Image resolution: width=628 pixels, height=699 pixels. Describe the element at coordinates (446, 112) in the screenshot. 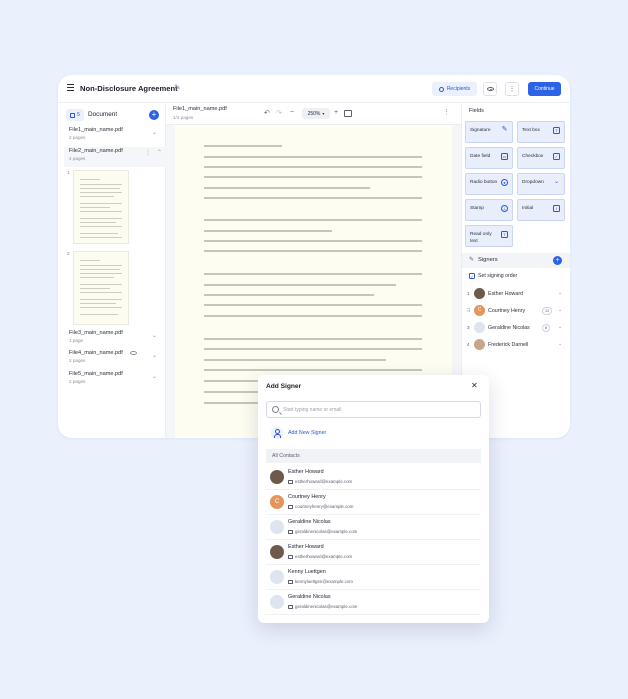

I see `viewer-more-icon: ⋮` at that location.